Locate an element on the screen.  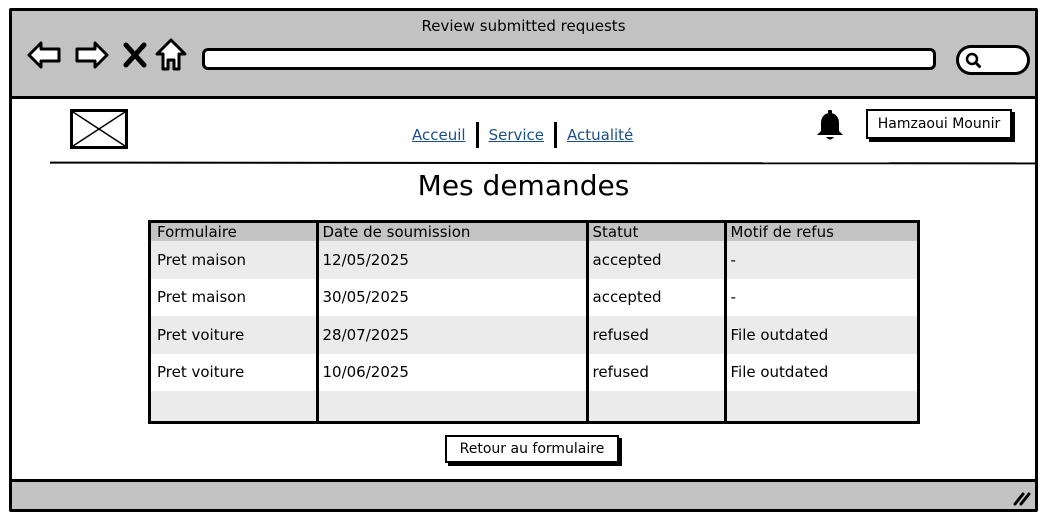
main-nav: Acceuil Service Actualité is located at coordinates (532, 135).